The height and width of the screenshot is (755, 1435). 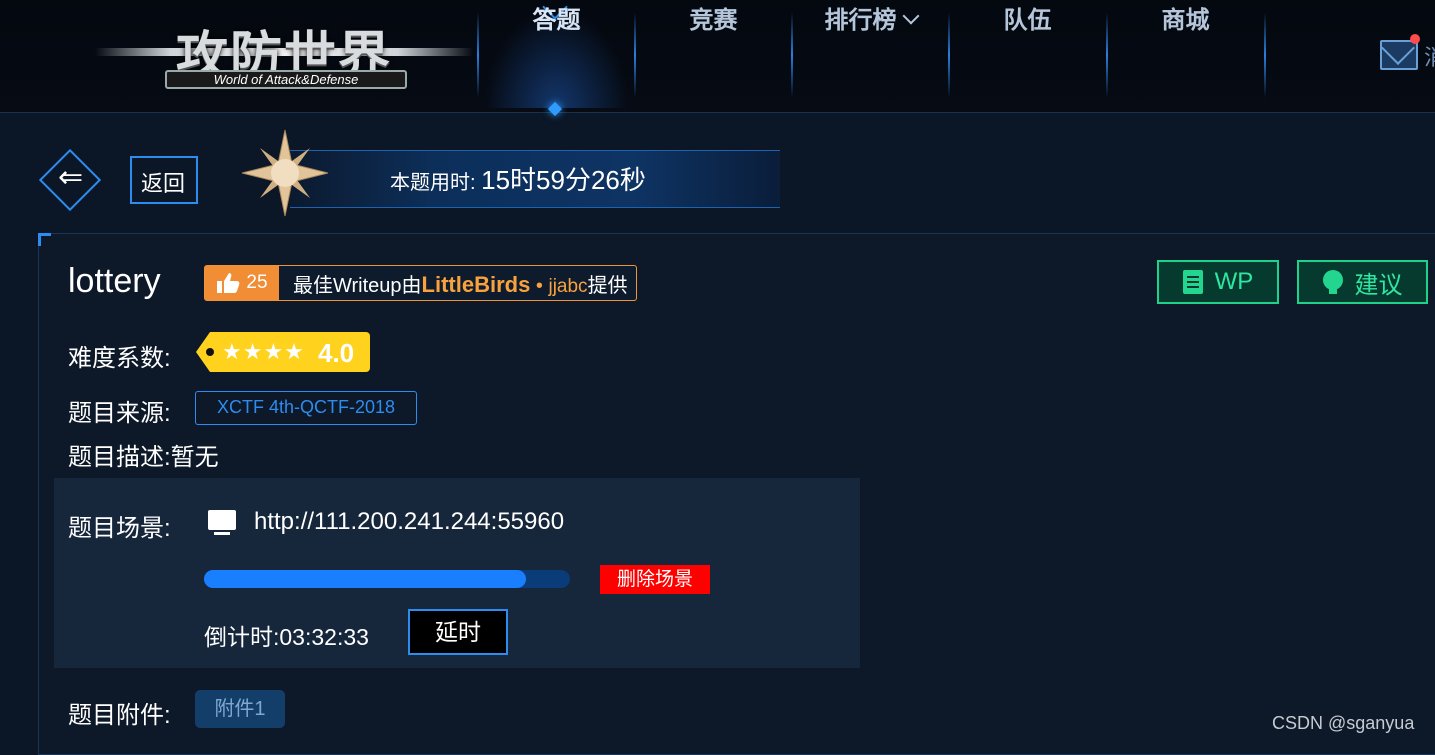 I want to click on suggest-button-label: 建议, so click(x=1378, y=285).